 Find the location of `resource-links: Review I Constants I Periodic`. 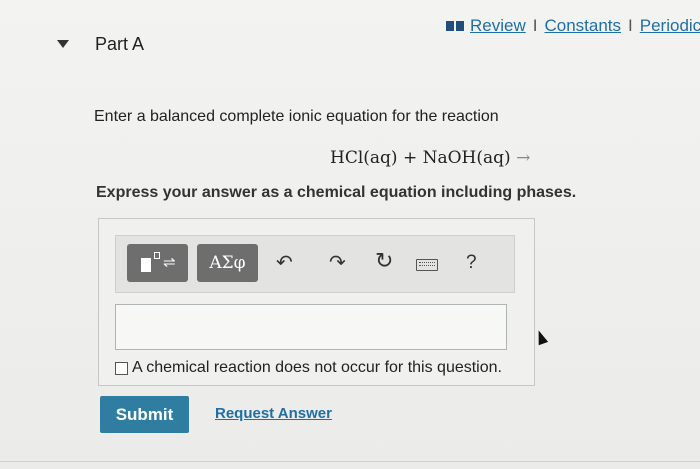

resource-links: Review I Constants I Periodic is located at coordinates (573, 26).